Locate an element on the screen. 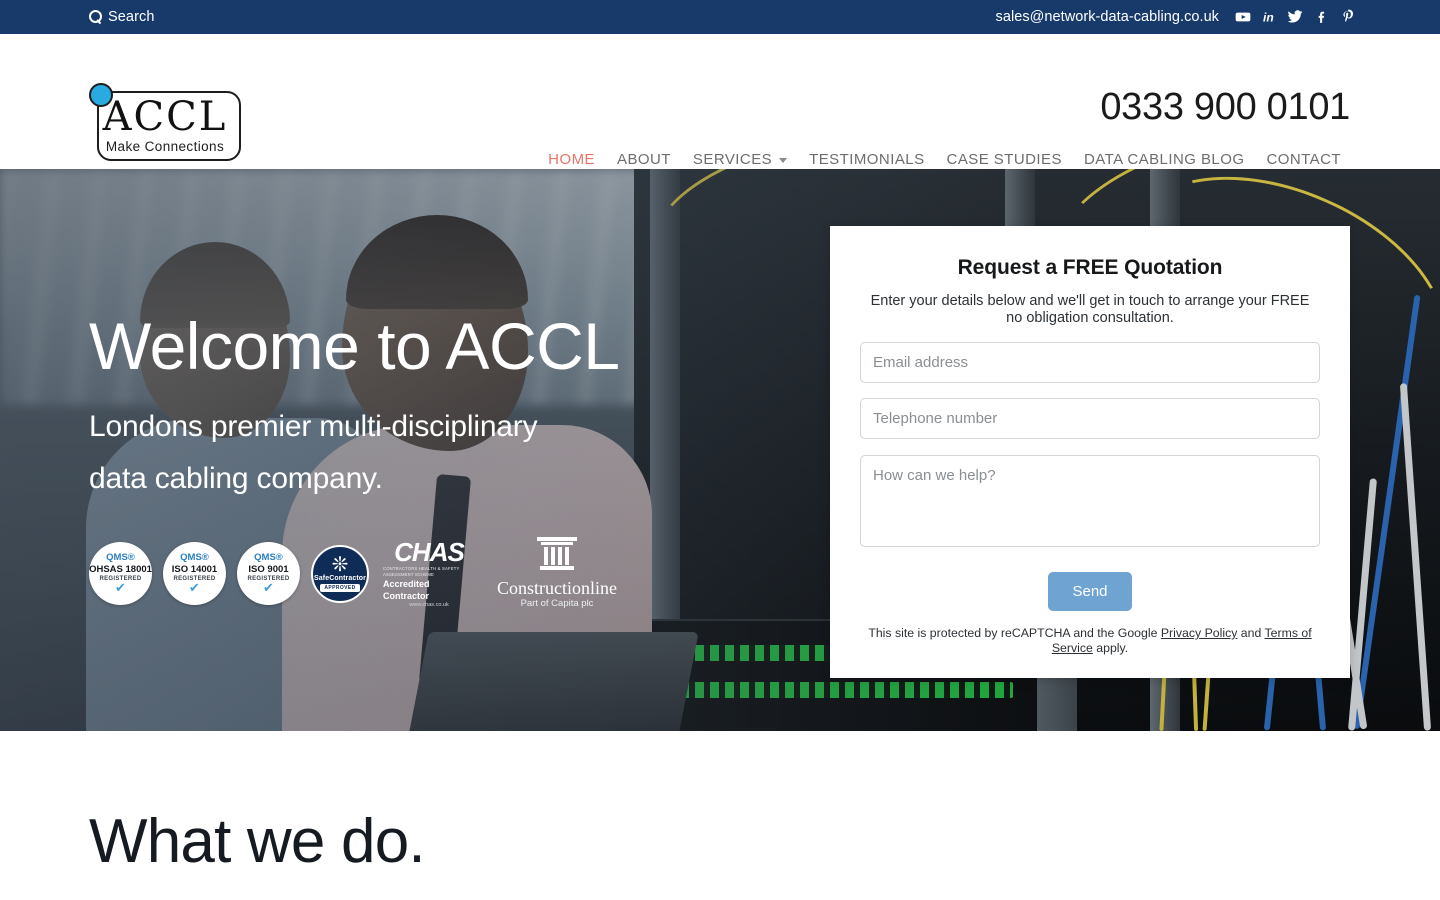  site-logo: ACCL Make Connections is located at coordinates (165, 122).